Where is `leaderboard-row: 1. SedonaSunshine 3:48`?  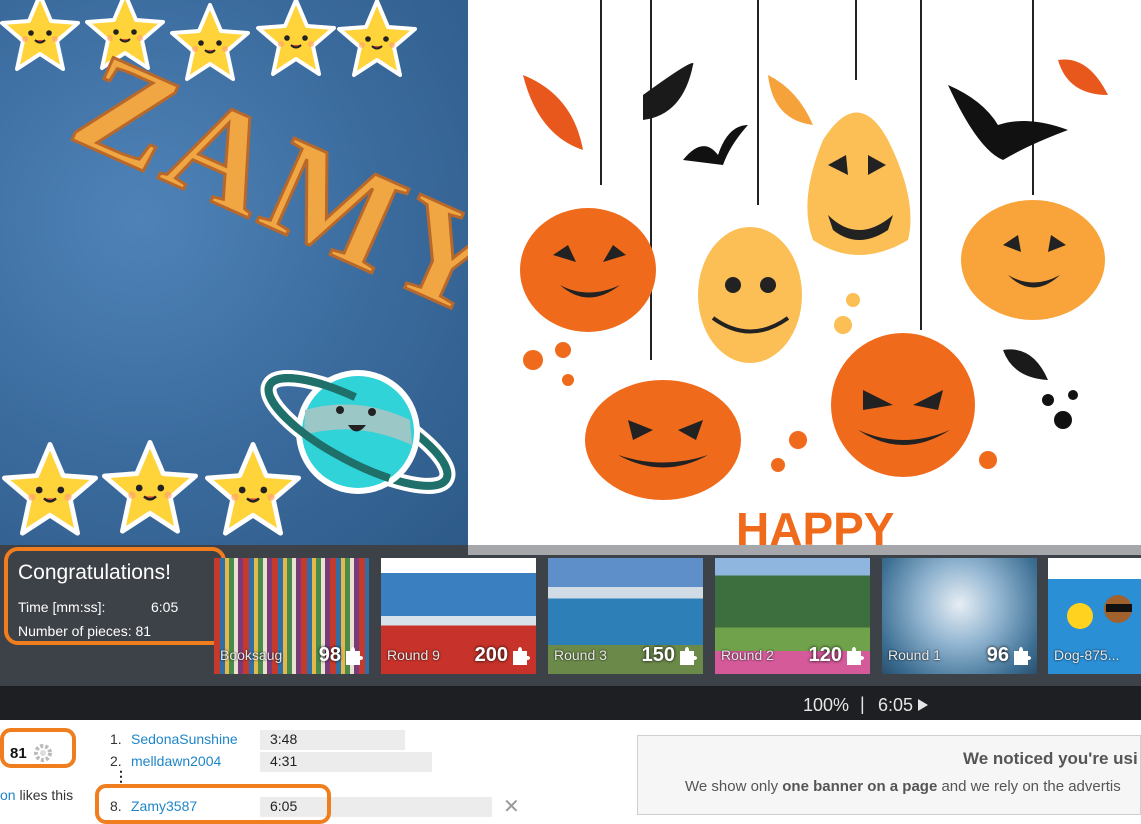
leaderboard-row: 1. SedonaSunshine 3:48 is located at coordinates (260, 740).